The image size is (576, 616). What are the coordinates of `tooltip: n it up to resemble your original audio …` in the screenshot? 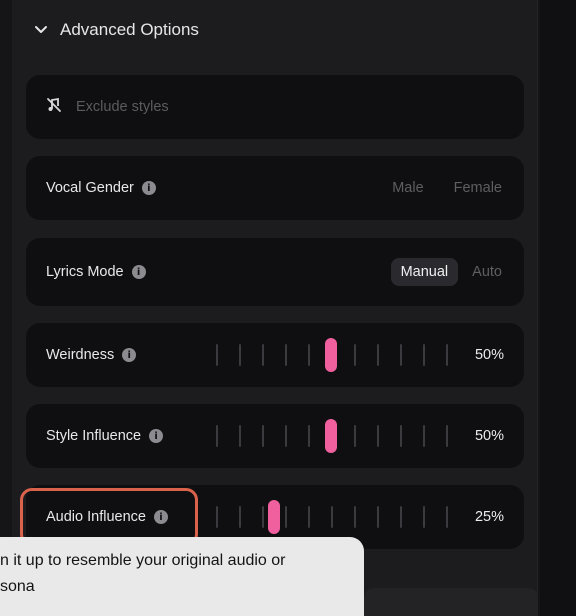 It's located at (182, 576).